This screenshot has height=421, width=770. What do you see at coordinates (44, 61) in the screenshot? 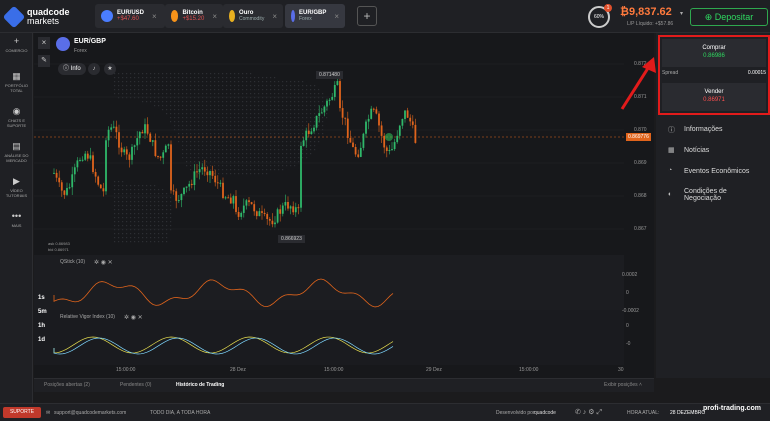
I see `pencil-icon: ✎` at bounding box center [44, 61].